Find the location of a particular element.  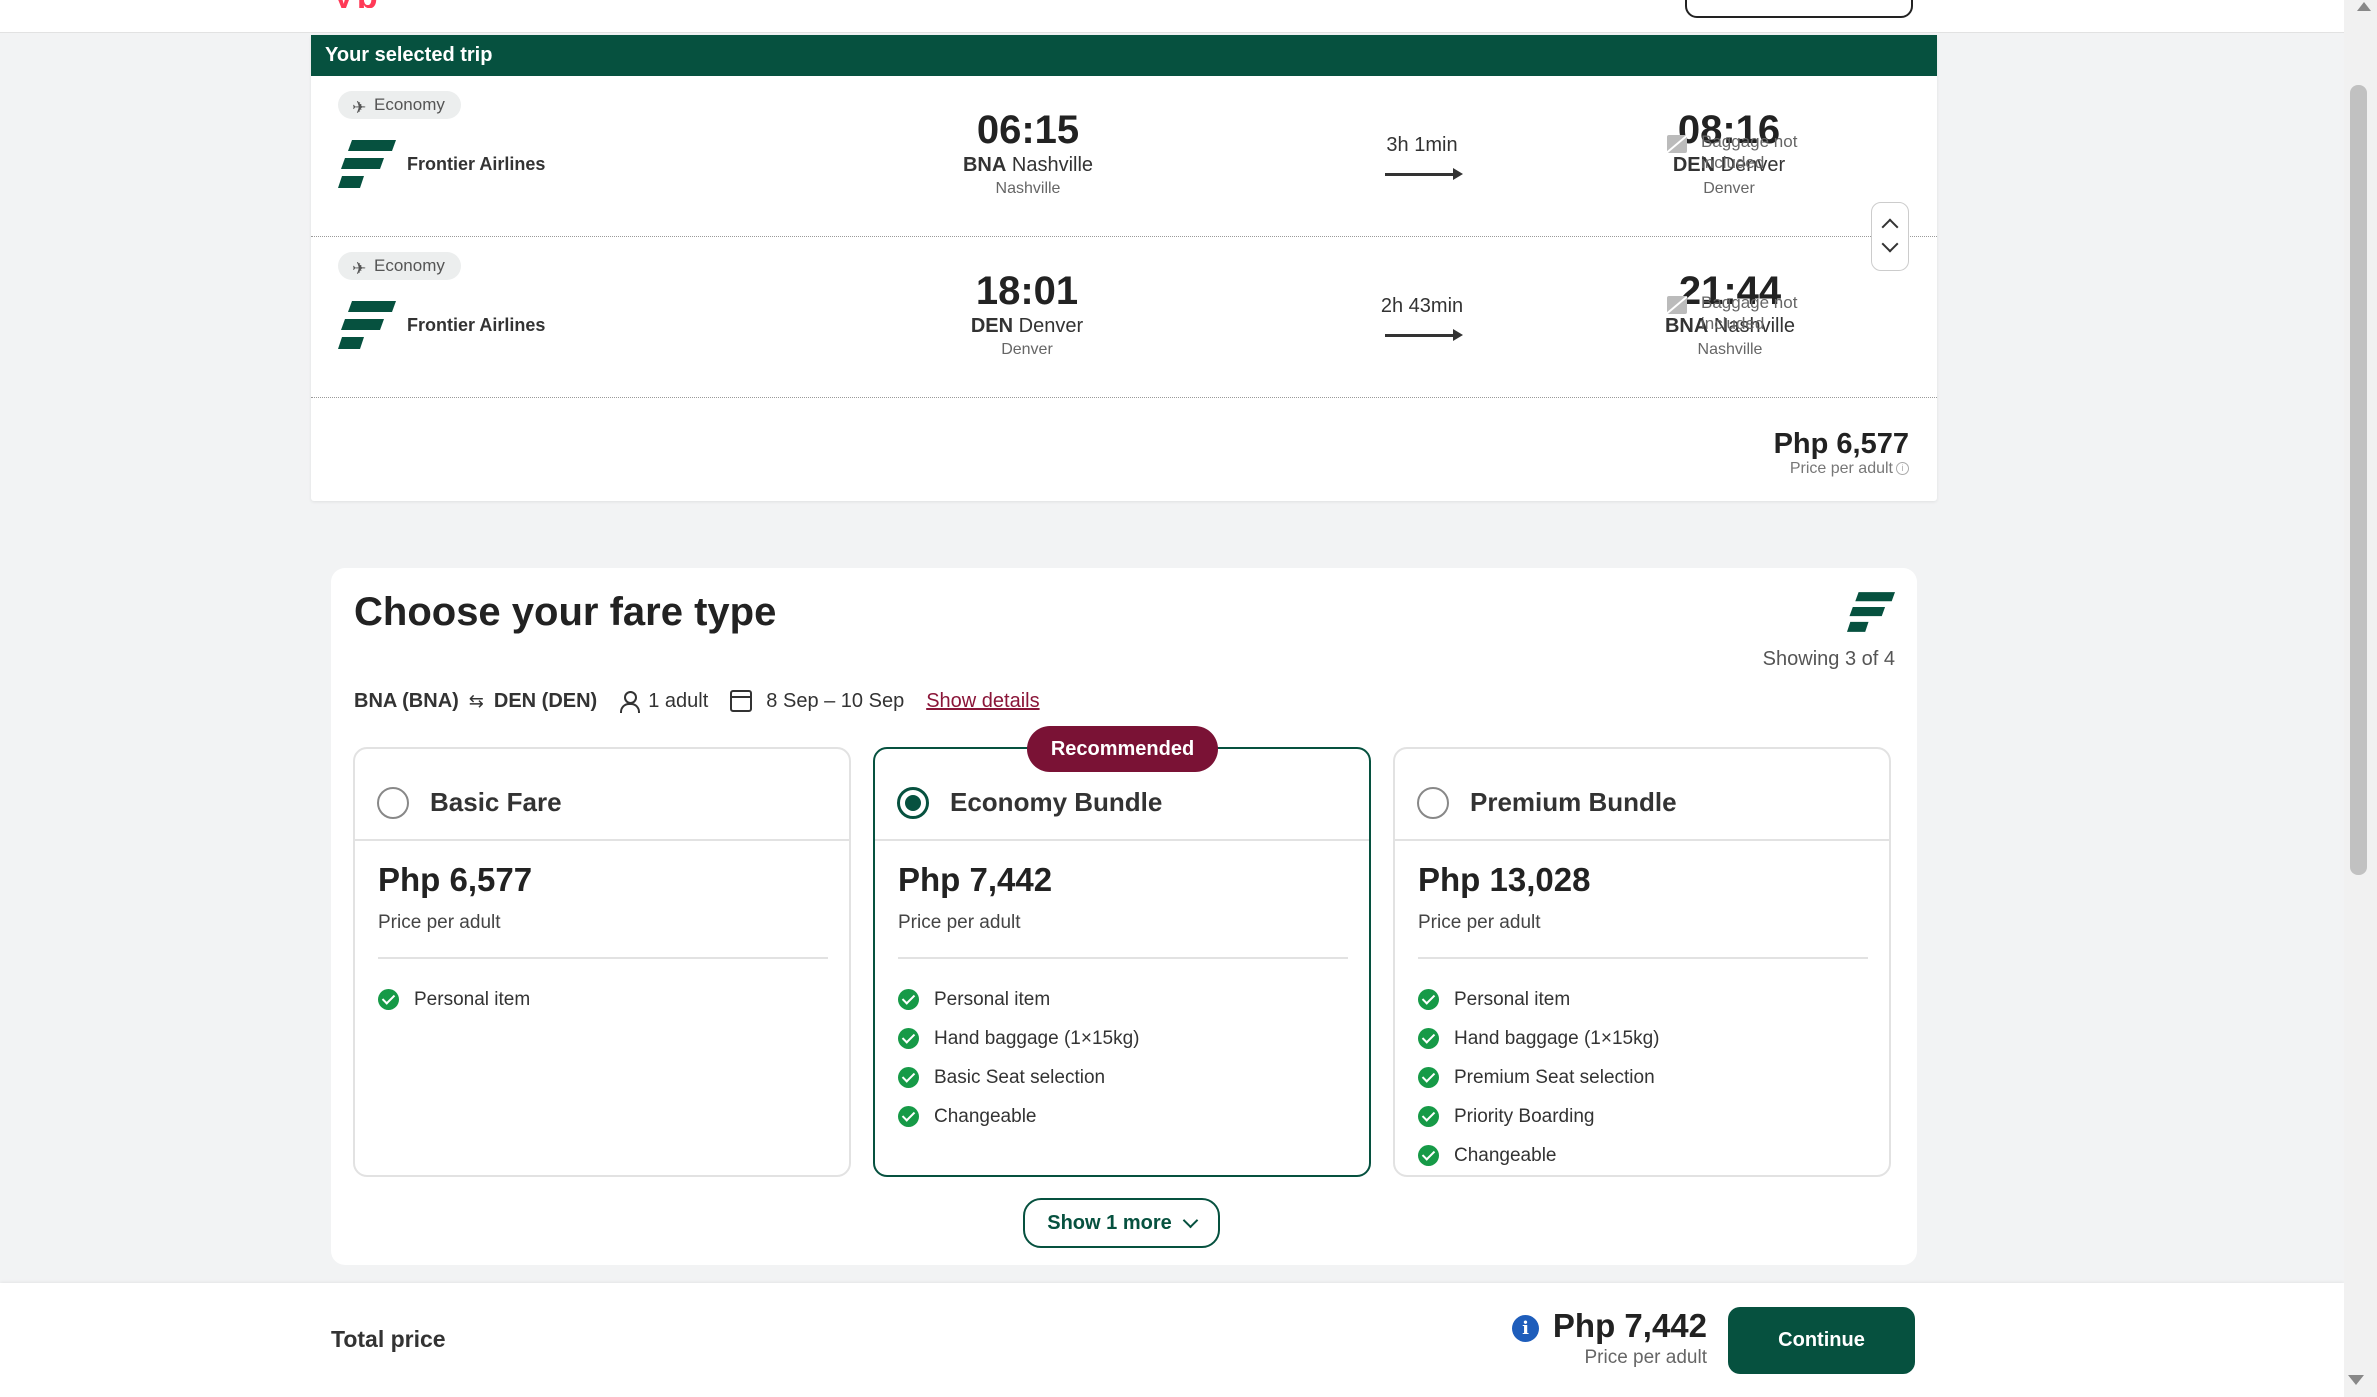

flight-duration: 2h 43min is located at coordinates (1422, 306).